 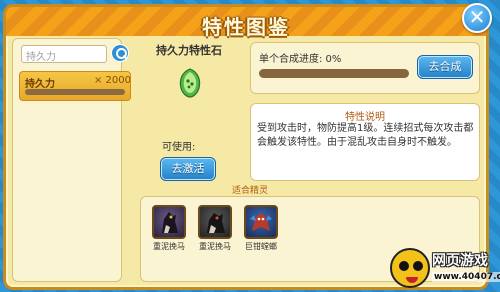 What do you see at coordinates (189, 50) in the screenshot?
I see `stone-name: 持久力特性石` at bounding box center [189, 50].